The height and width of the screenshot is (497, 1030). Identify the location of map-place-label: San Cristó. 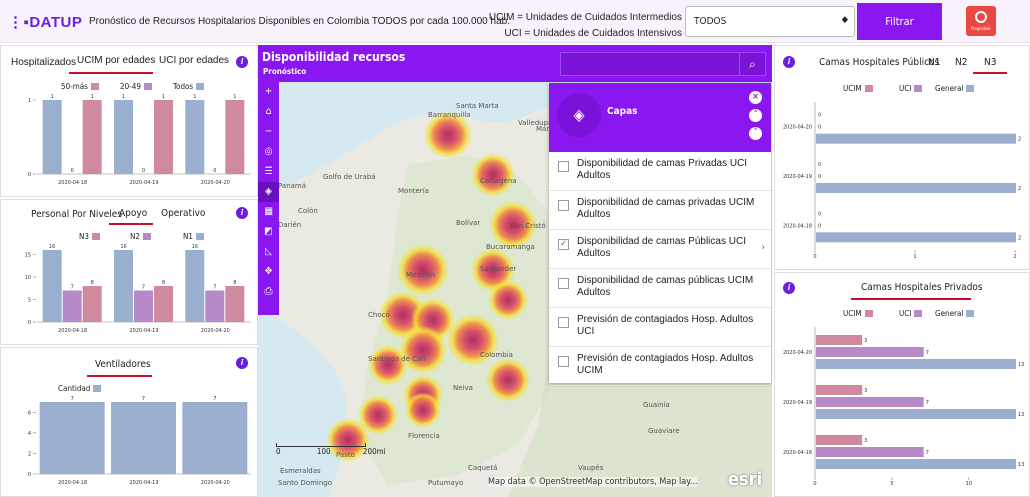
(528, 226).